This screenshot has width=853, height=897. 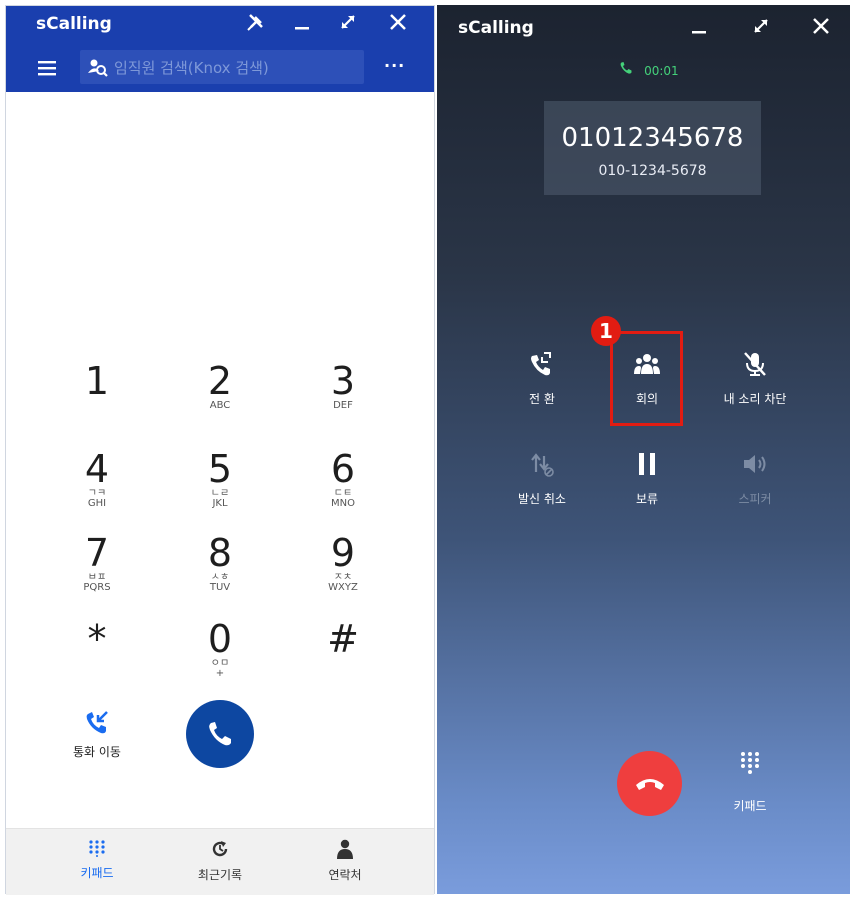 I want to click on end-call-button, so click(x=649, y=783).